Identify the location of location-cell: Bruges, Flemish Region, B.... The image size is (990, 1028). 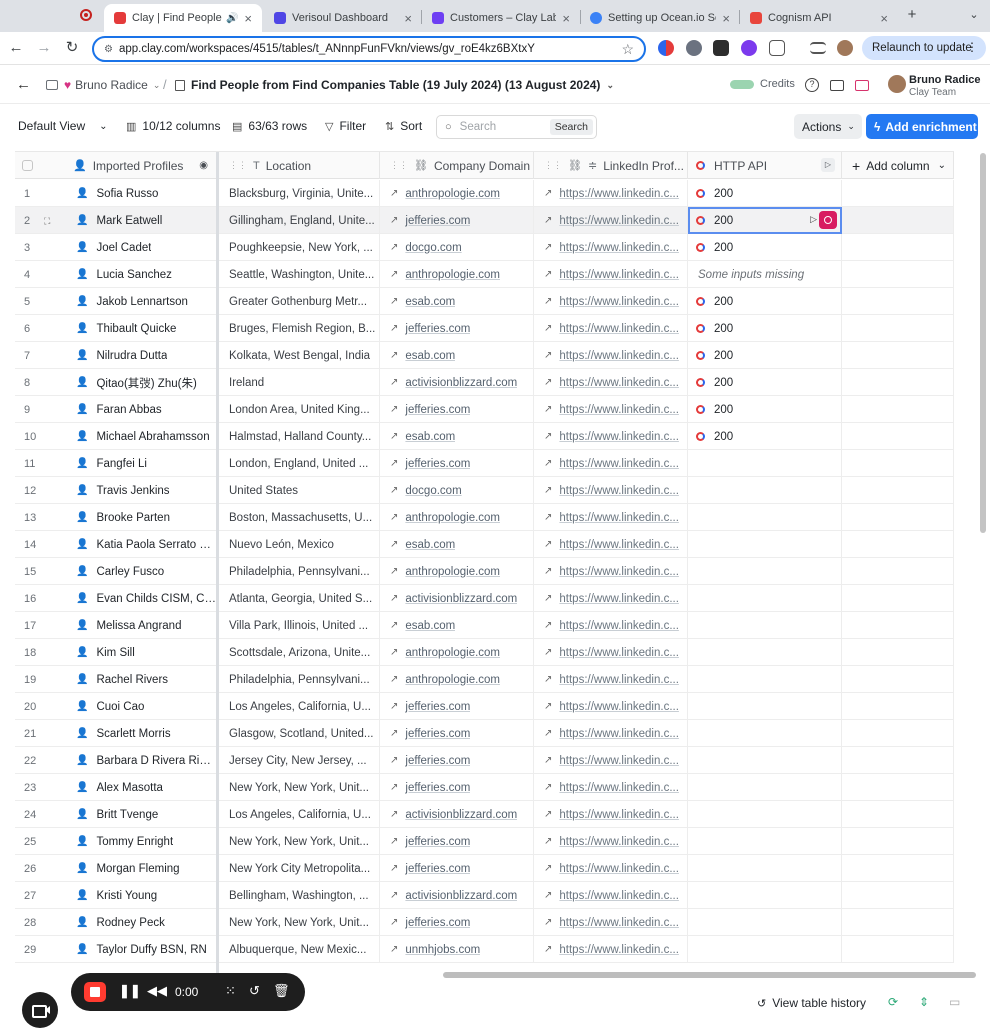
(299, 328).